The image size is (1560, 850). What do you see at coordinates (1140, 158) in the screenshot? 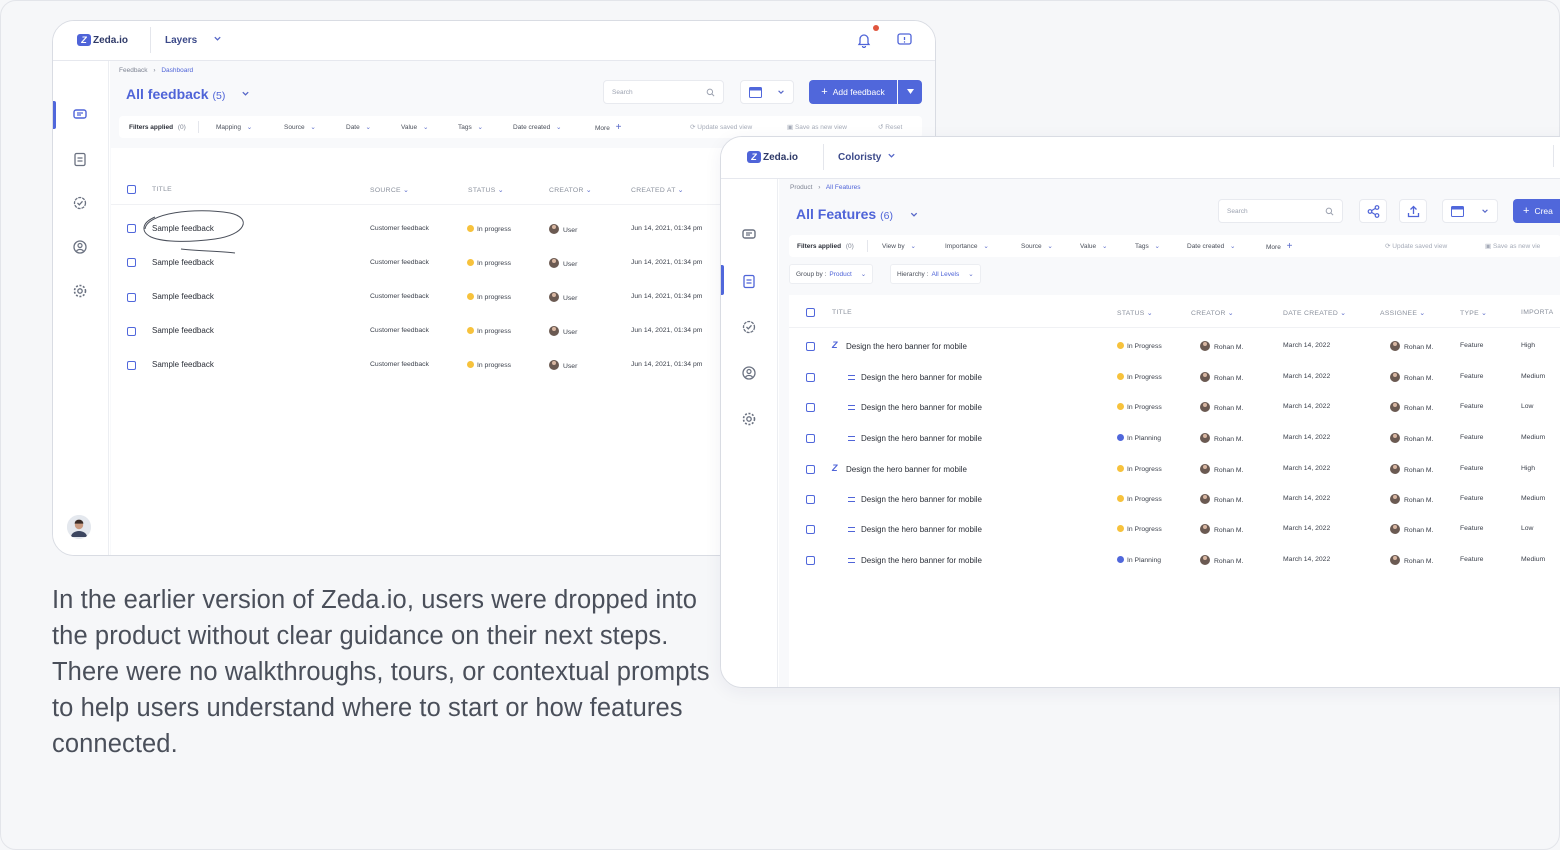
I see `top-bar: Z Zeda.io Coloristy` at bounding box center [1140, 158].